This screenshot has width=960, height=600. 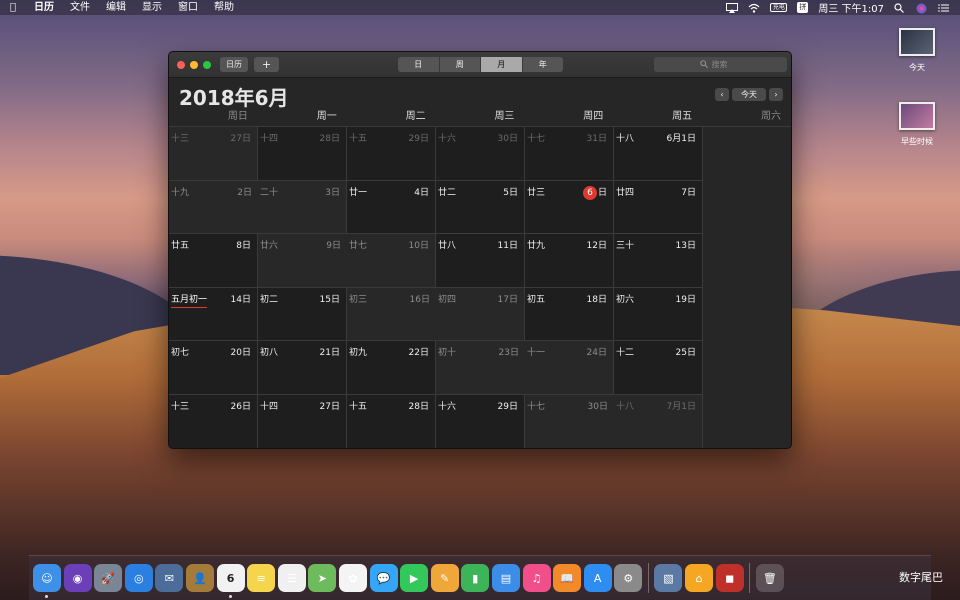 I want to click on keynote-icon: ▤, so click(x=505, y=578).